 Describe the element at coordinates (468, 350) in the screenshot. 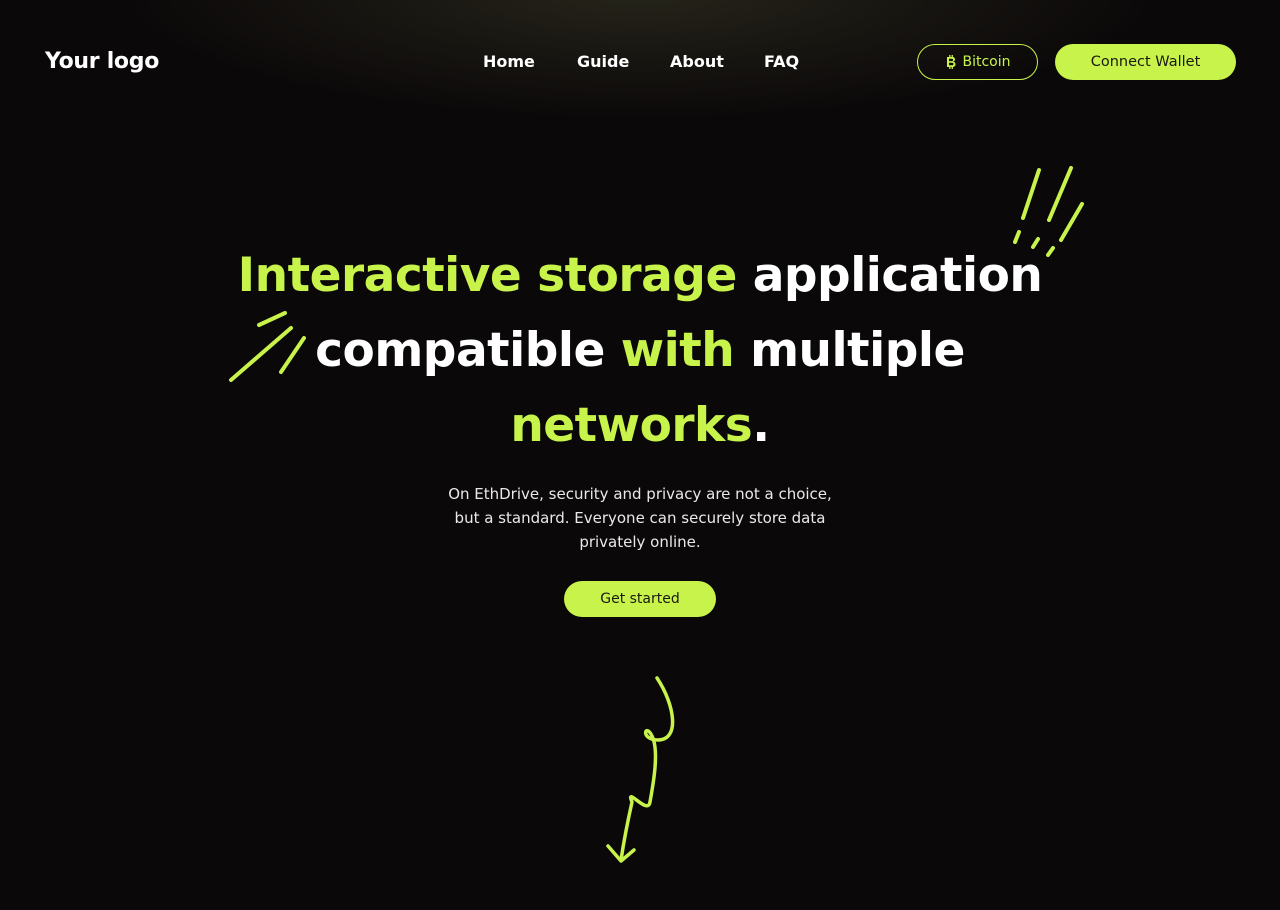

I see `hero-title-text-2a: compatible` at that location.